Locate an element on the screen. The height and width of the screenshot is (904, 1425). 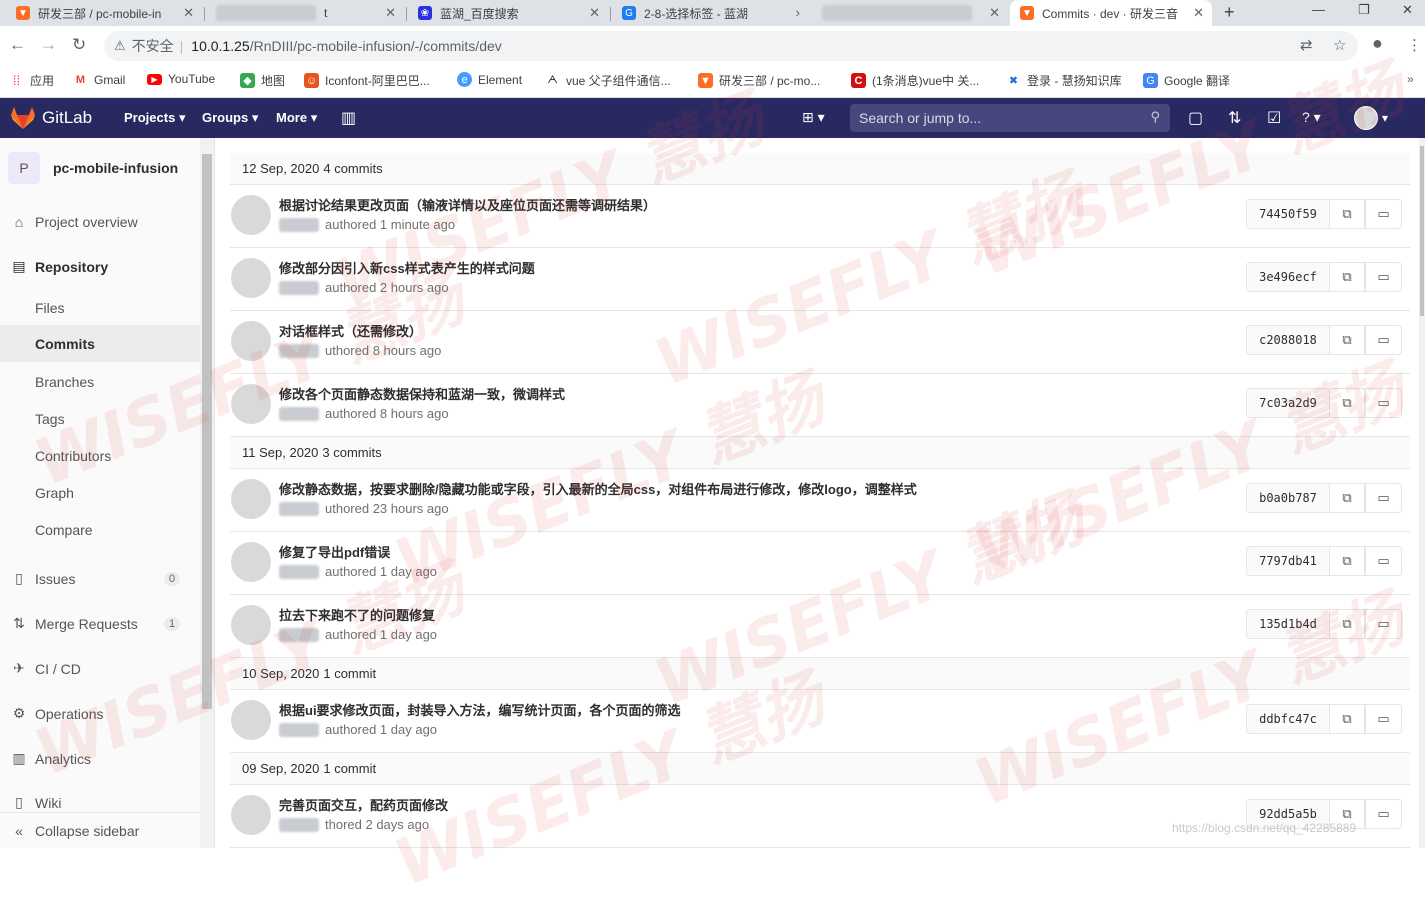
bookmark-maps: ◆ 地图 is located at coordinates (262, 80).